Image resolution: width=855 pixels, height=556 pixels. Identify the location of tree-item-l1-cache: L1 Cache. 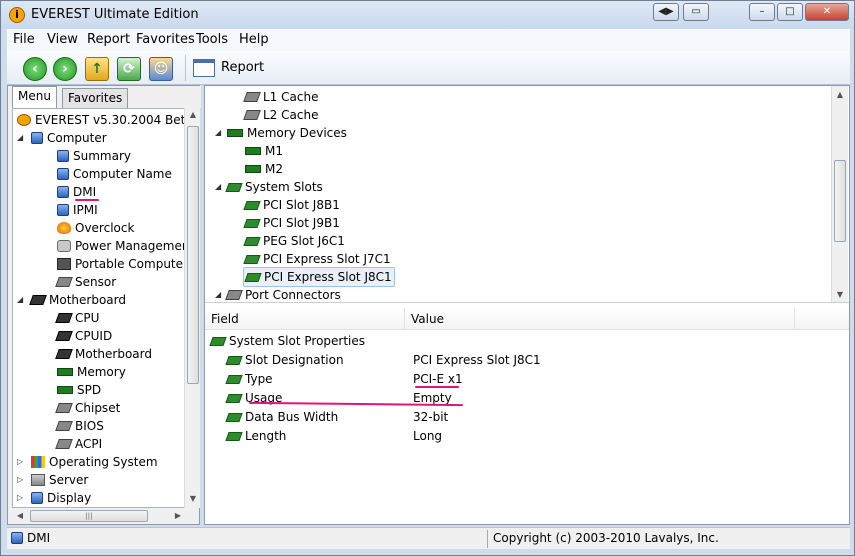
(281, 97).